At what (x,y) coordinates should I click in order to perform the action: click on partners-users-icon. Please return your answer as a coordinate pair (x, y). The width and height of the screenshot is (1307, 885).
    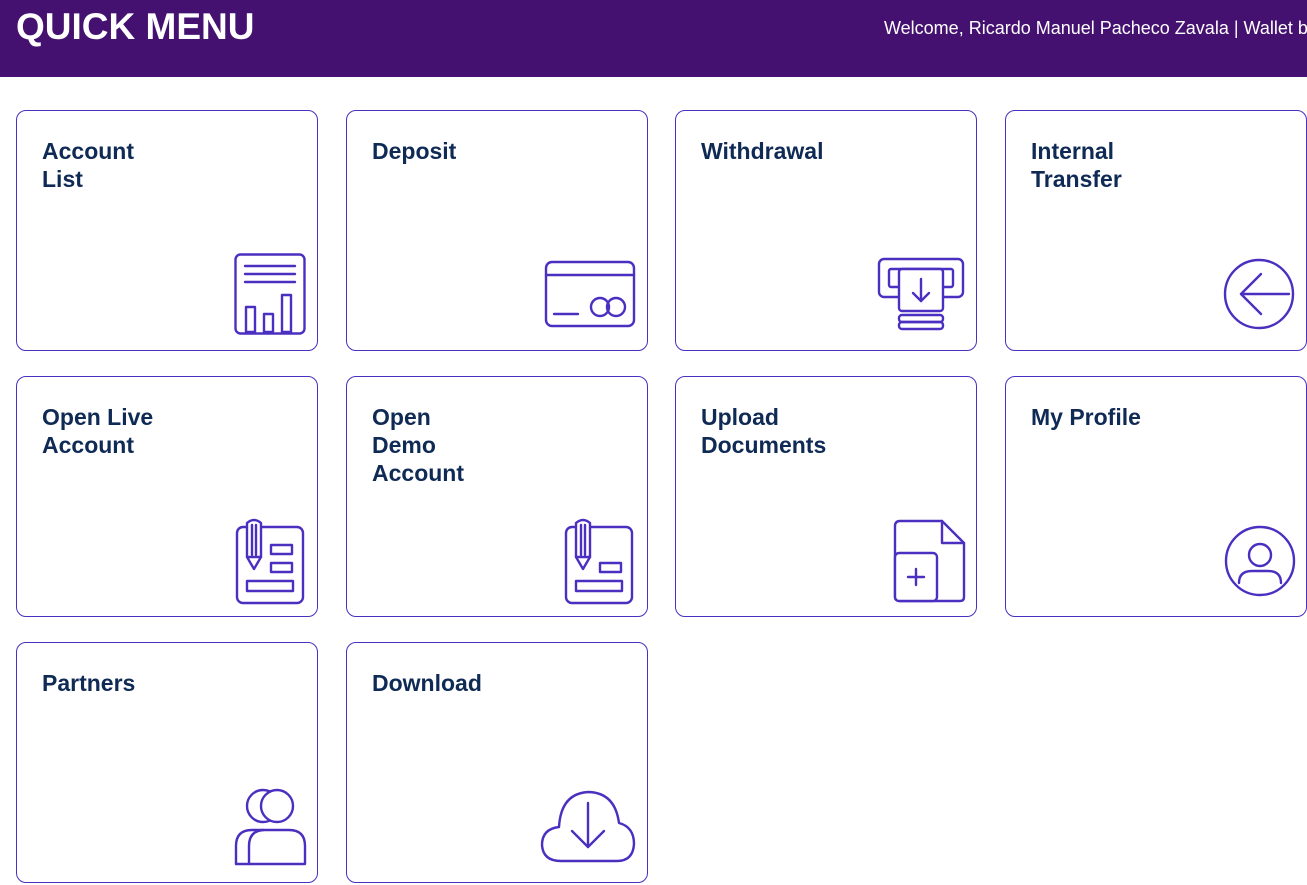
    Looking at the image, I should click on (270, 827).